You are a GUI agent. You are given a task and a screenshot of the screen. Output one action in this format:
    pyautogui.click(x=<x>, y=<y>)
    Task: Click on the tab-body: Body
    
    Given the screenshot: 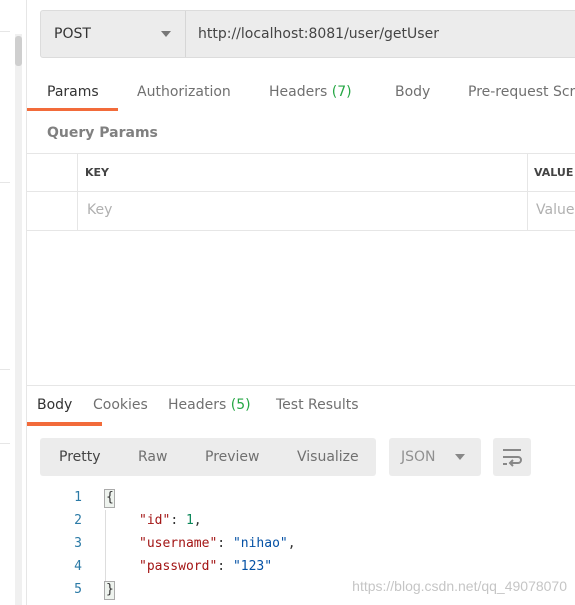 What is the action you would take?
    pyautogui.click(x=412, y=92)
    